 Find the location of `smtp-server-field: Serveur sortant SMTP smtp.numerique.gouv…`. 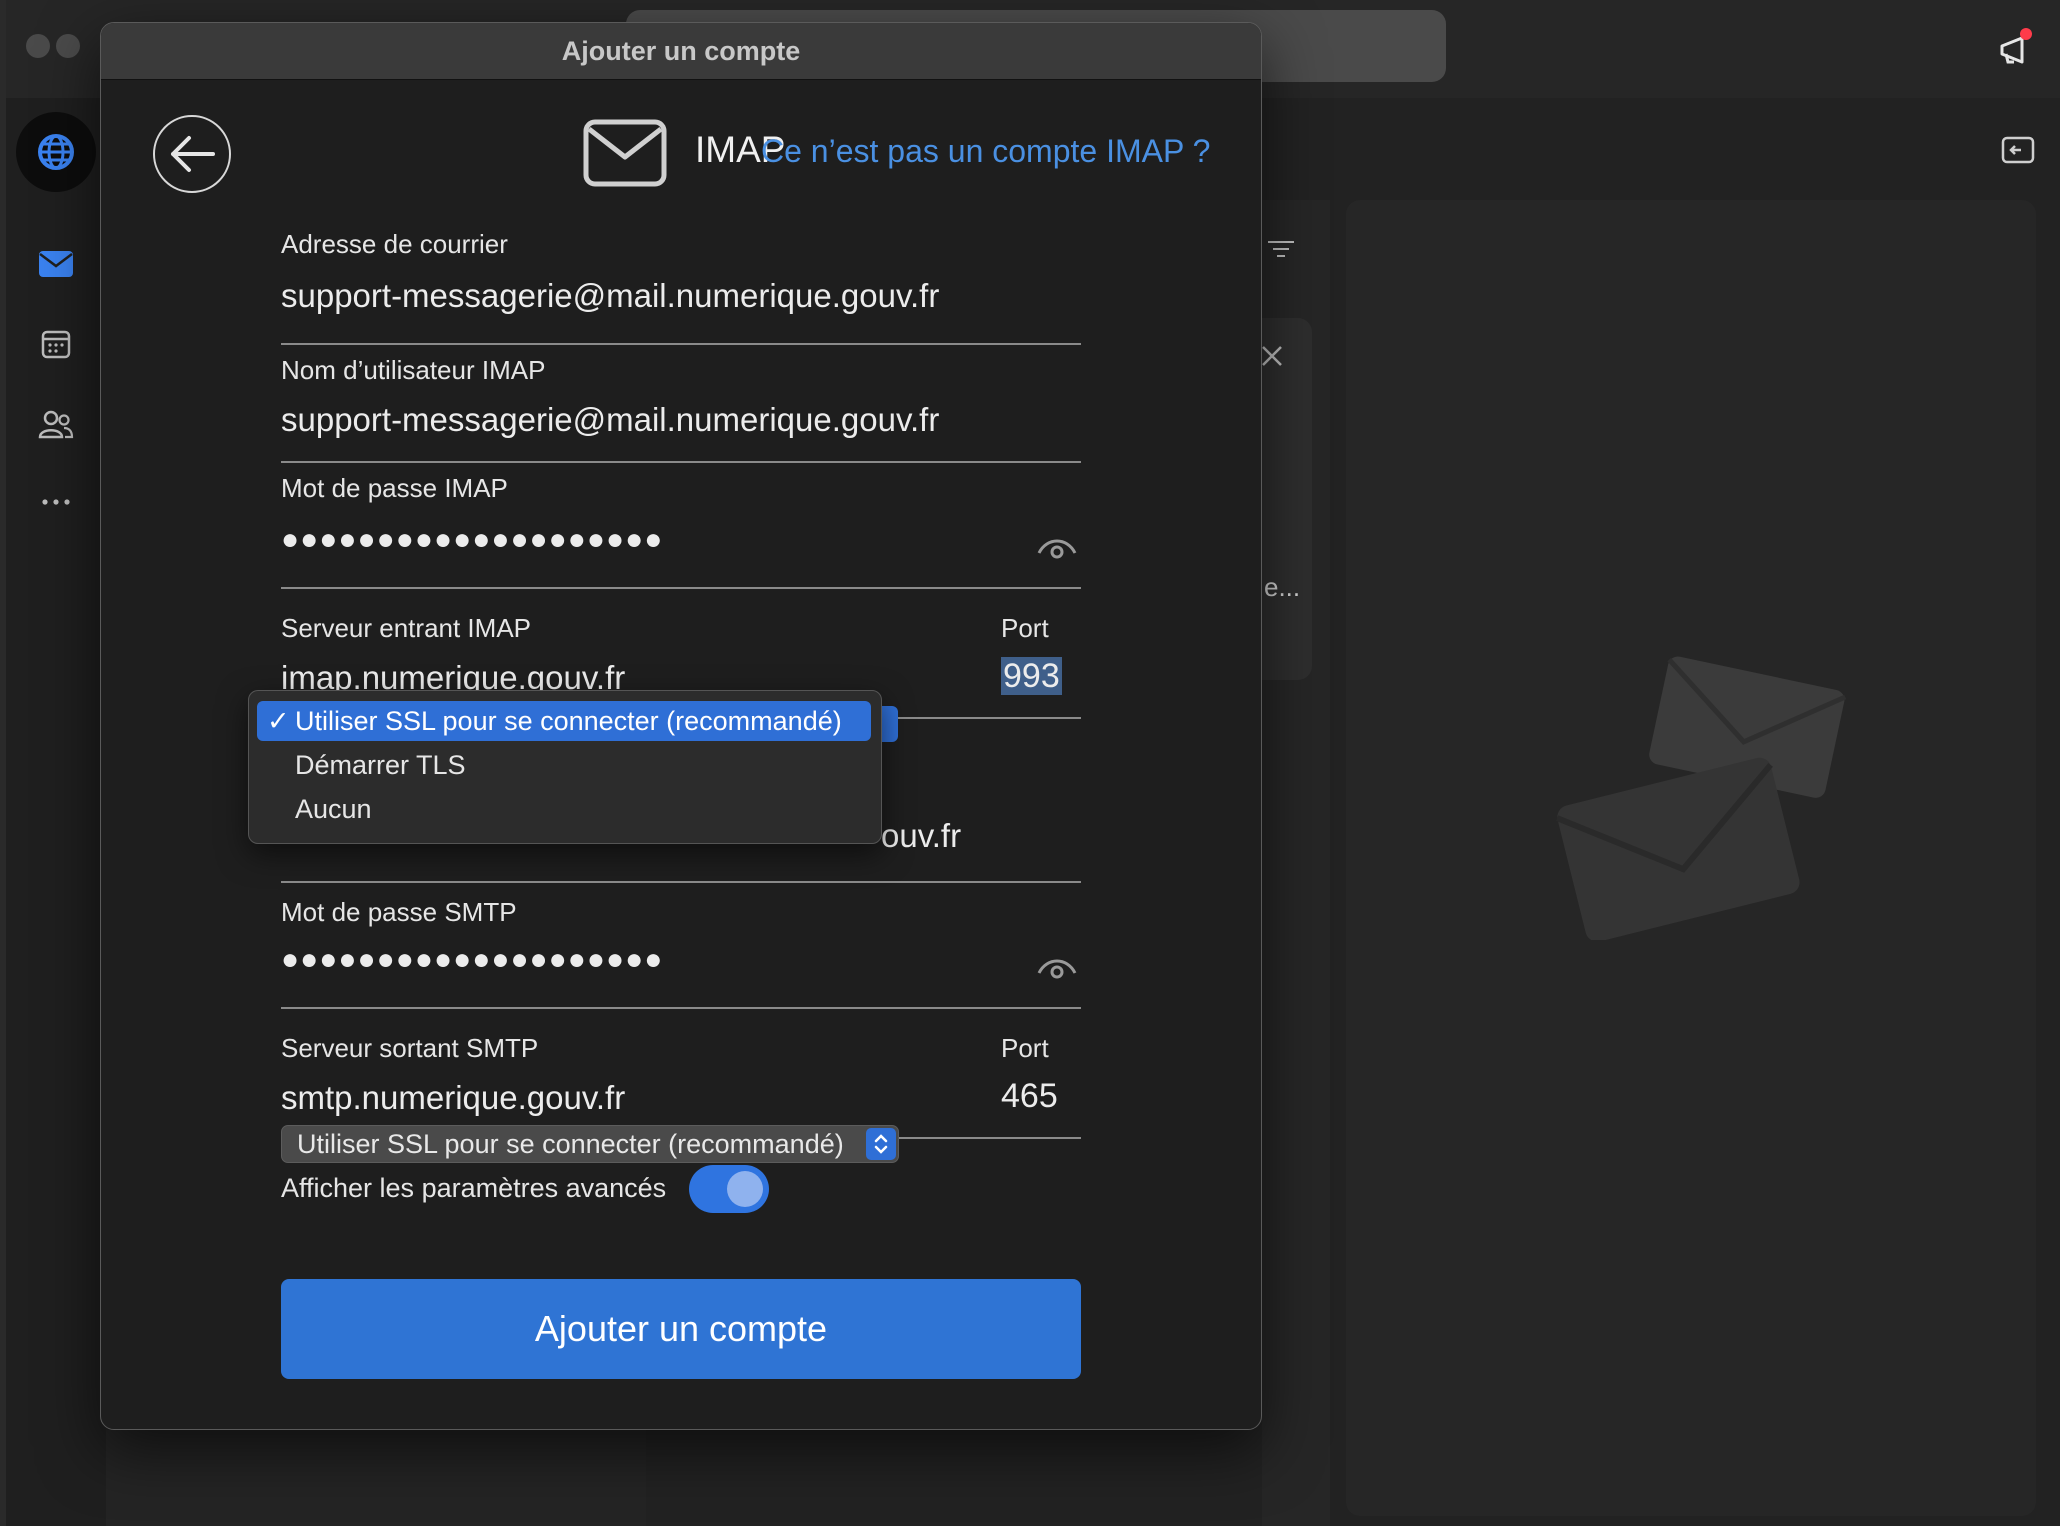

smtp-server-field: Serveur sortant SMTP smtp.numerique.gouv… is located at coordinates (681, 1073).